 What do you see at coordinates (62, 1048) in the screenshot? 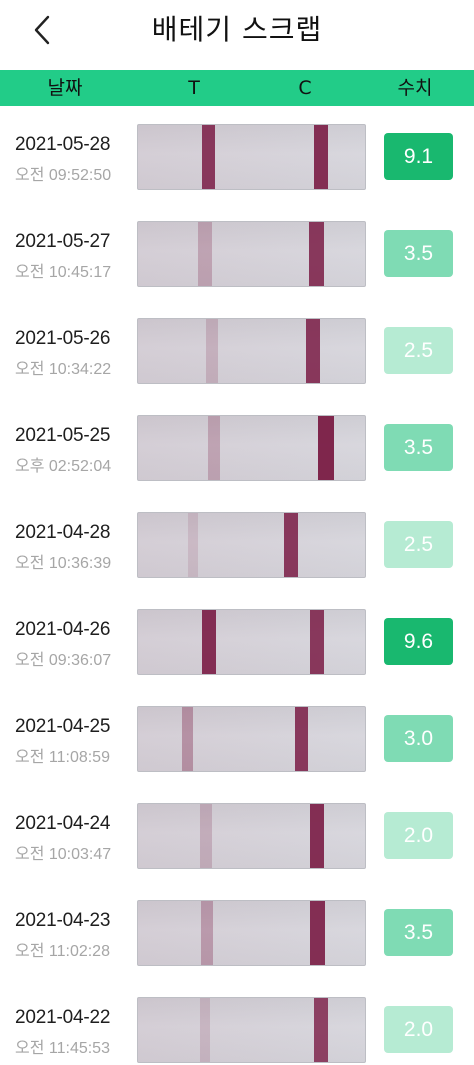
I see `item-time: 오전 11:45:53` at bounding box center [62, 1048].